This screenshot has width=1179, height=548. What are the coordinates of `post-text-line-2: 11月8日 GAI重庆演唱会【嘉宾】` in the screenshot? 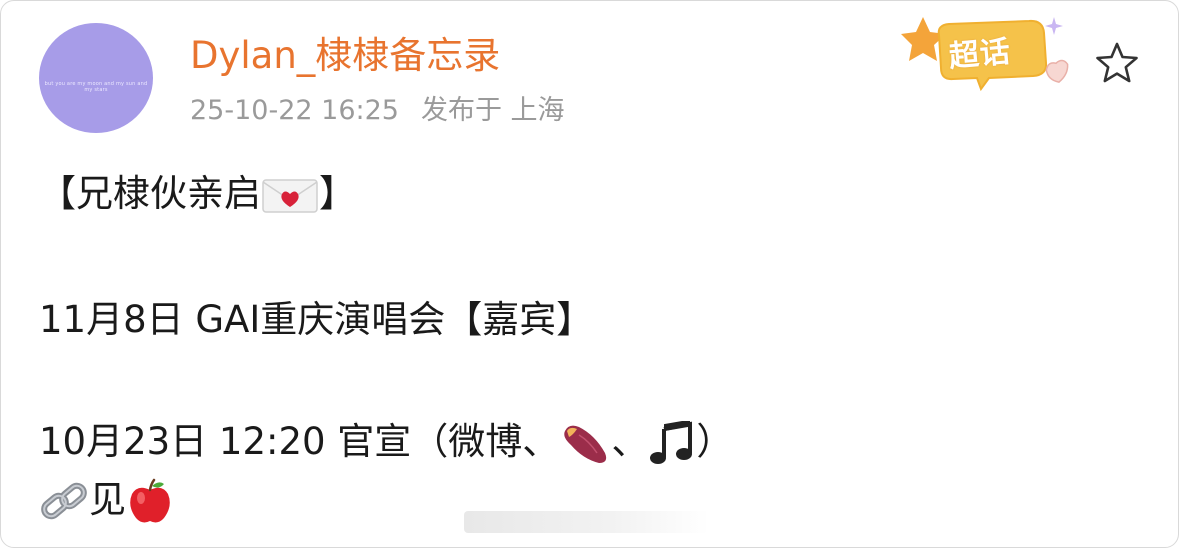 It's located at (316, 319).